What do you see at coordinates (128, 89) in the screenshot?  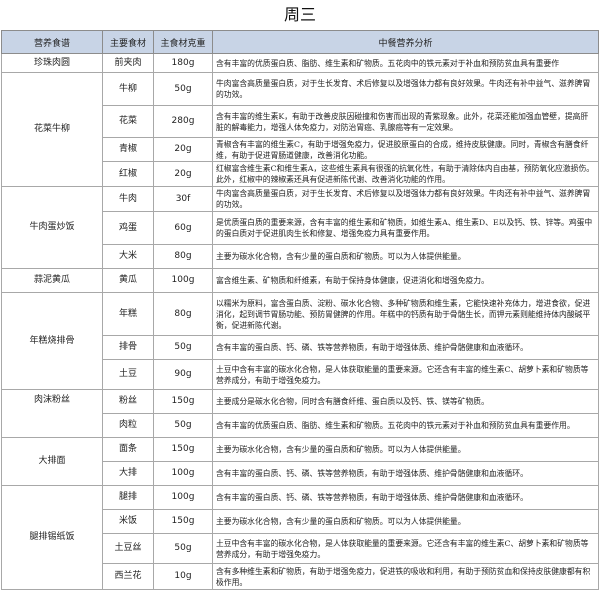 I see `ingredient-cell: 牛柳` at bounding box center [128, 89].